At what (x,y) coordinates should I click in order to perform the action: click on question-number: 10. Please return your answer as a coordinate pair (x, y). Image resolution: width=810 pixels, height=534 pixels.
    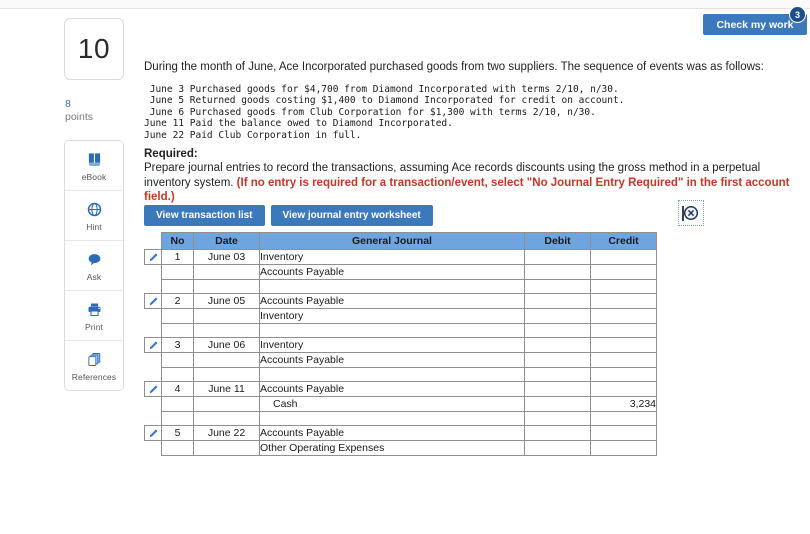
    Looking at the image, I should click on (94, 48).